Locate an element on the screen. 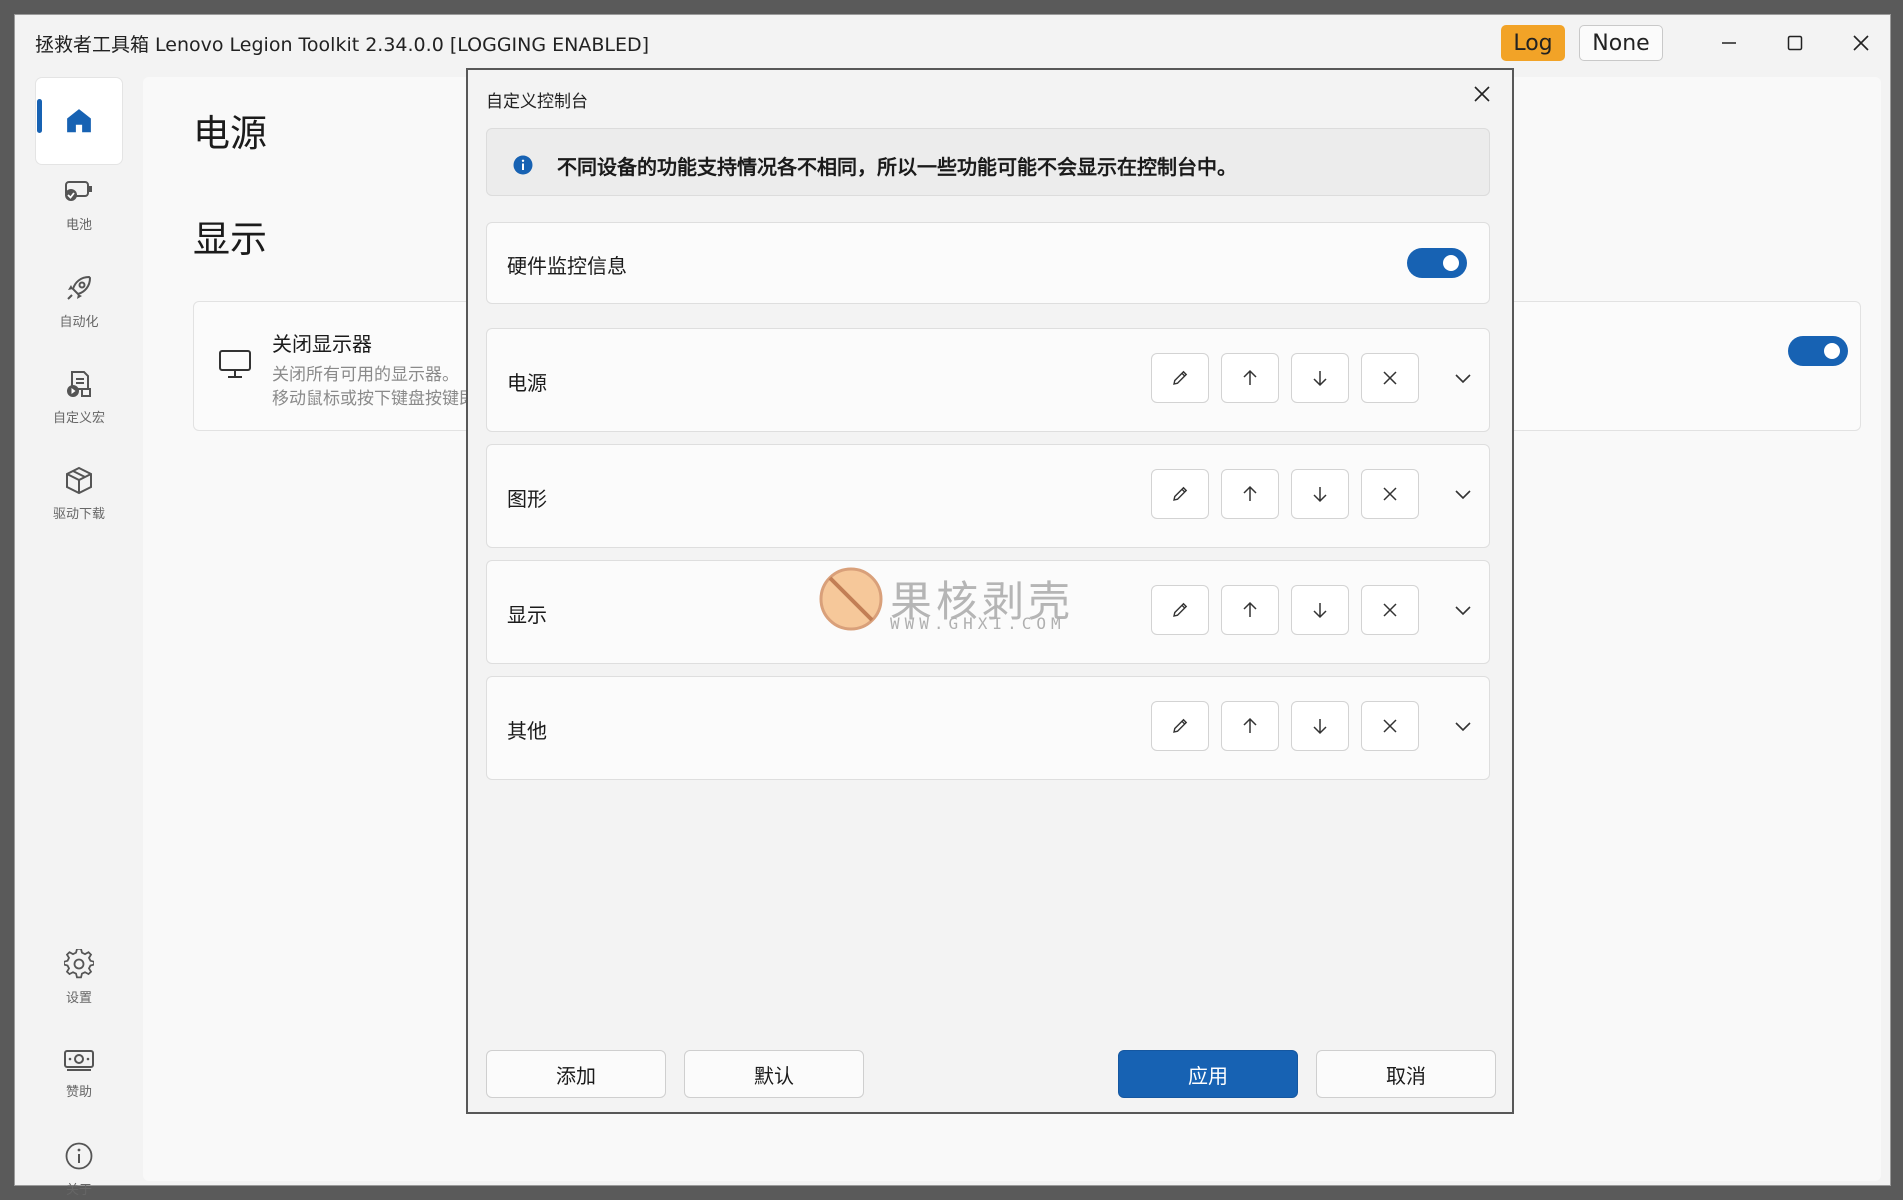  gear-icon is located at coordinates (79, 963).